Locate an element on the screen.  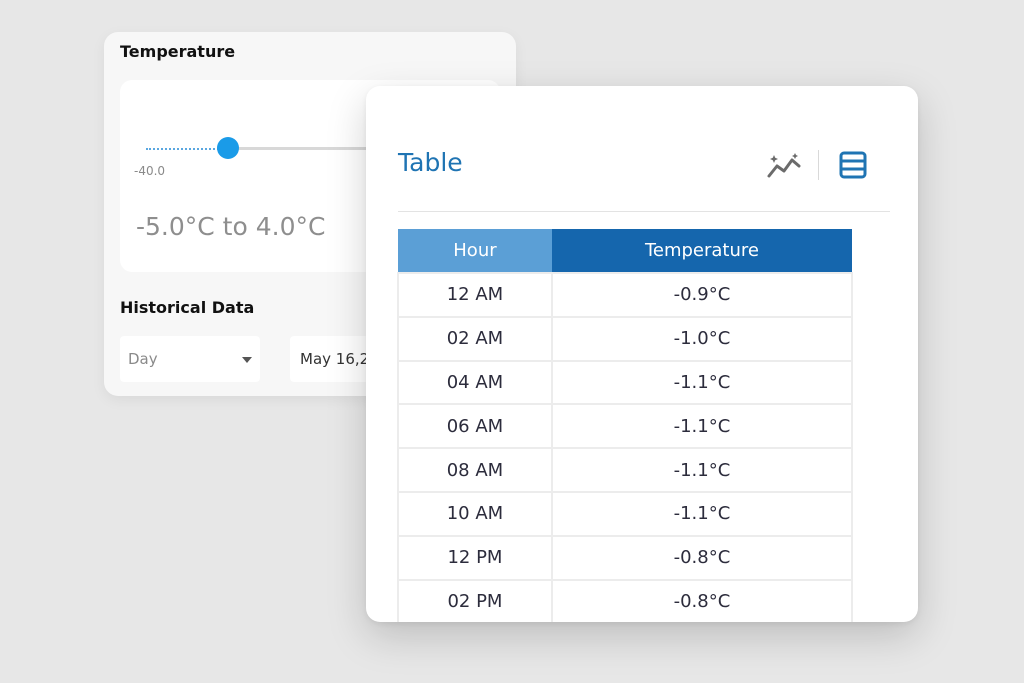
table-row: 02 PM -0.8°C is located at coordinates (625, 600).